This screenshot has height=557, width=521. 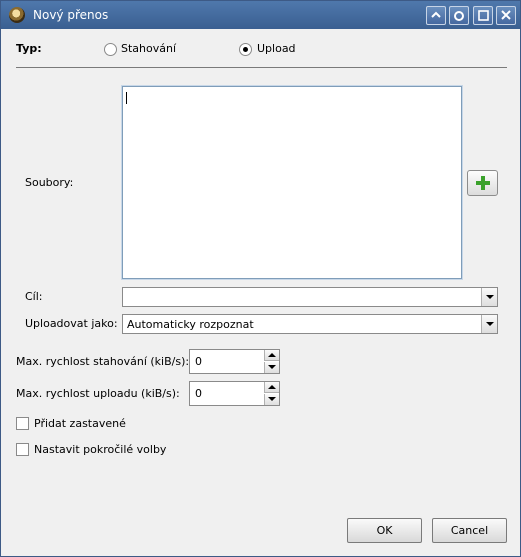 What do you see at coordinates (49, 182) in the screenshot?
I see `files-label: Soubory:` at bounding box center [49, 182].